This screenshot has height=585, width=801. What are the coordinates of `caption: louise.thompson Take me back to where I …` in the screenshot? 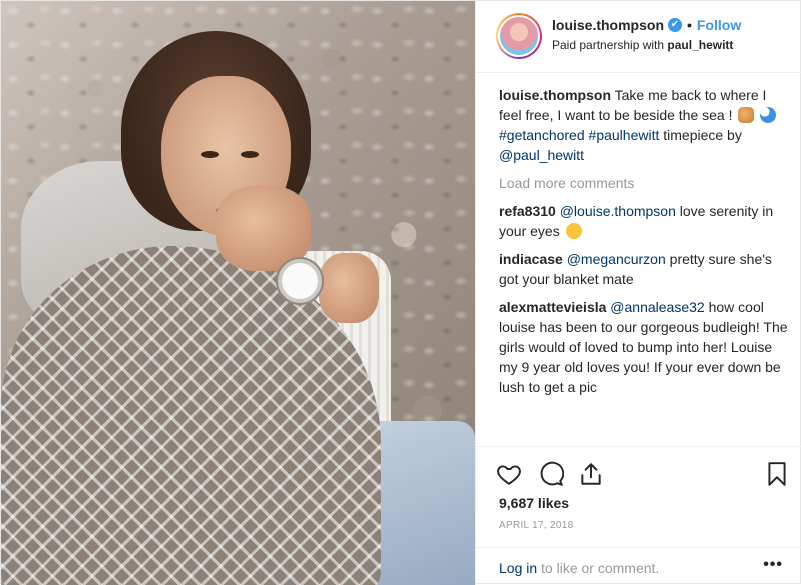 It's located at (645, 125).